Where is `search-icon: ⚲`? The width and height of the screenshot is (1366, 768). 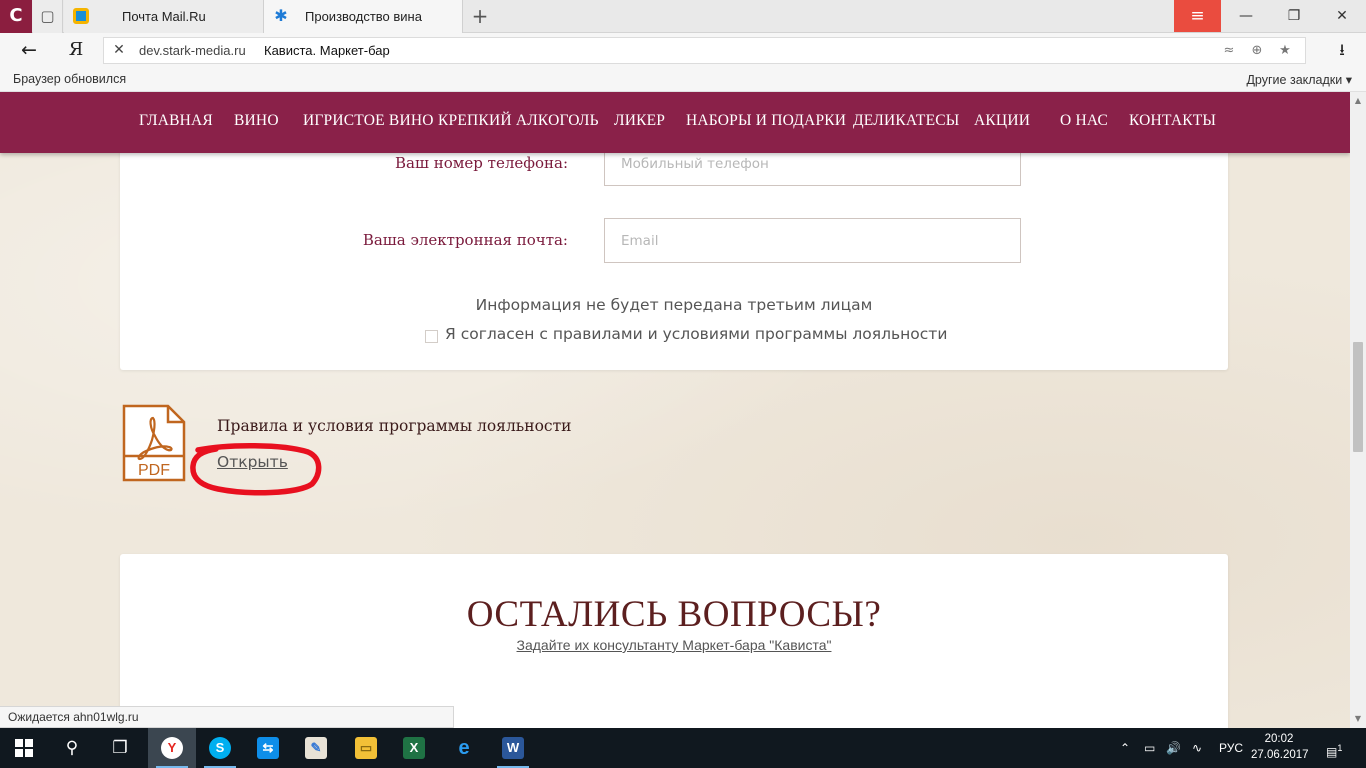
search-icon: ⚲ is located at coordinates (72, 748).